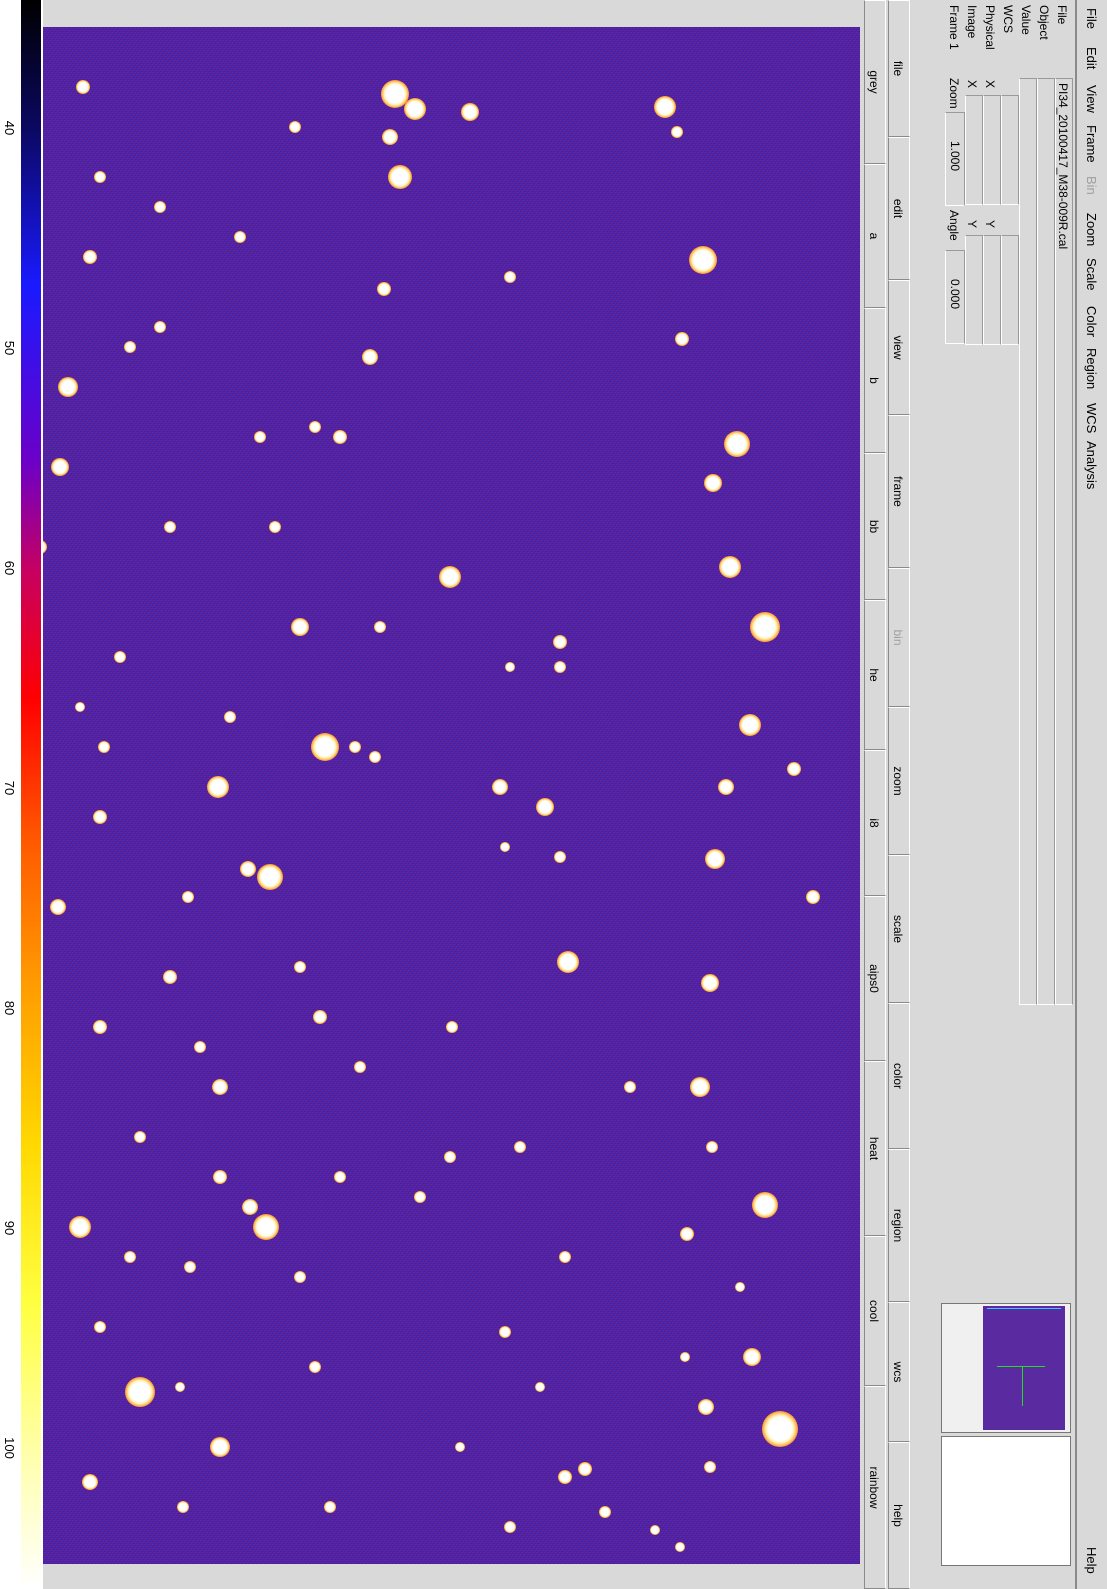 The width and height of the screenshot is (1107, 1589). I want to click on zoom-field: 1.000, so click(955, 159).